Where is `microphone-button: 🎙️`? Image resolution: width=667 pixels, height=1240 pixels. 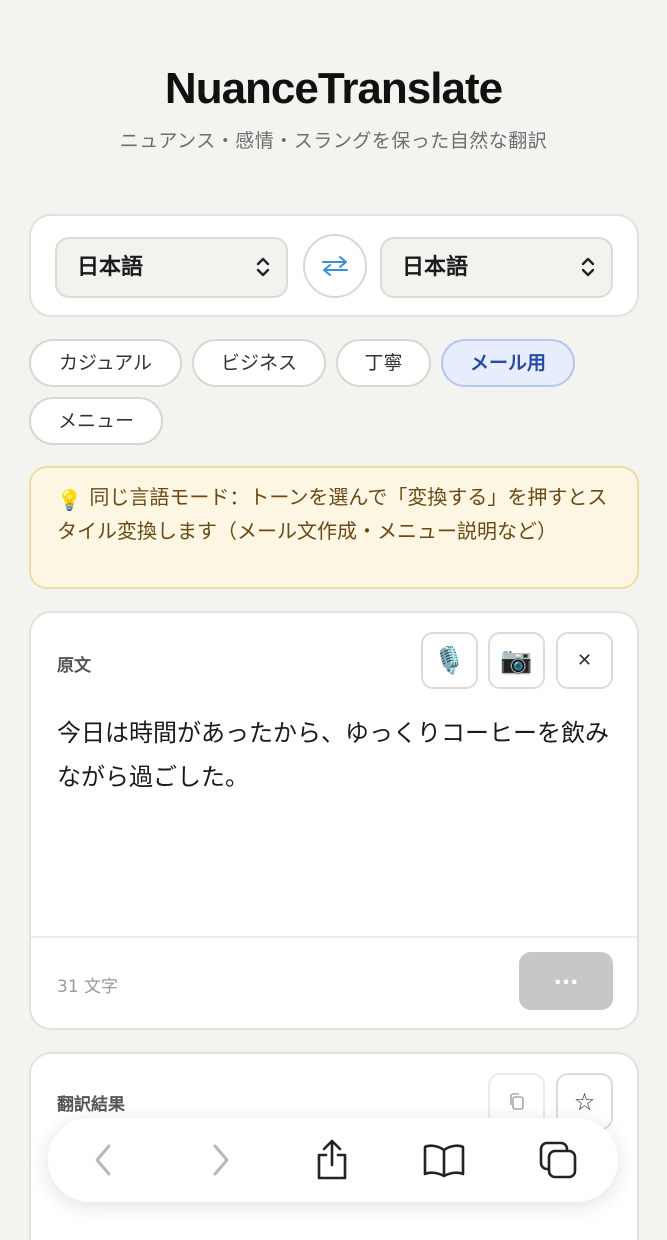
microphone-button: 🎙️ is located at coordinates (449, 660).